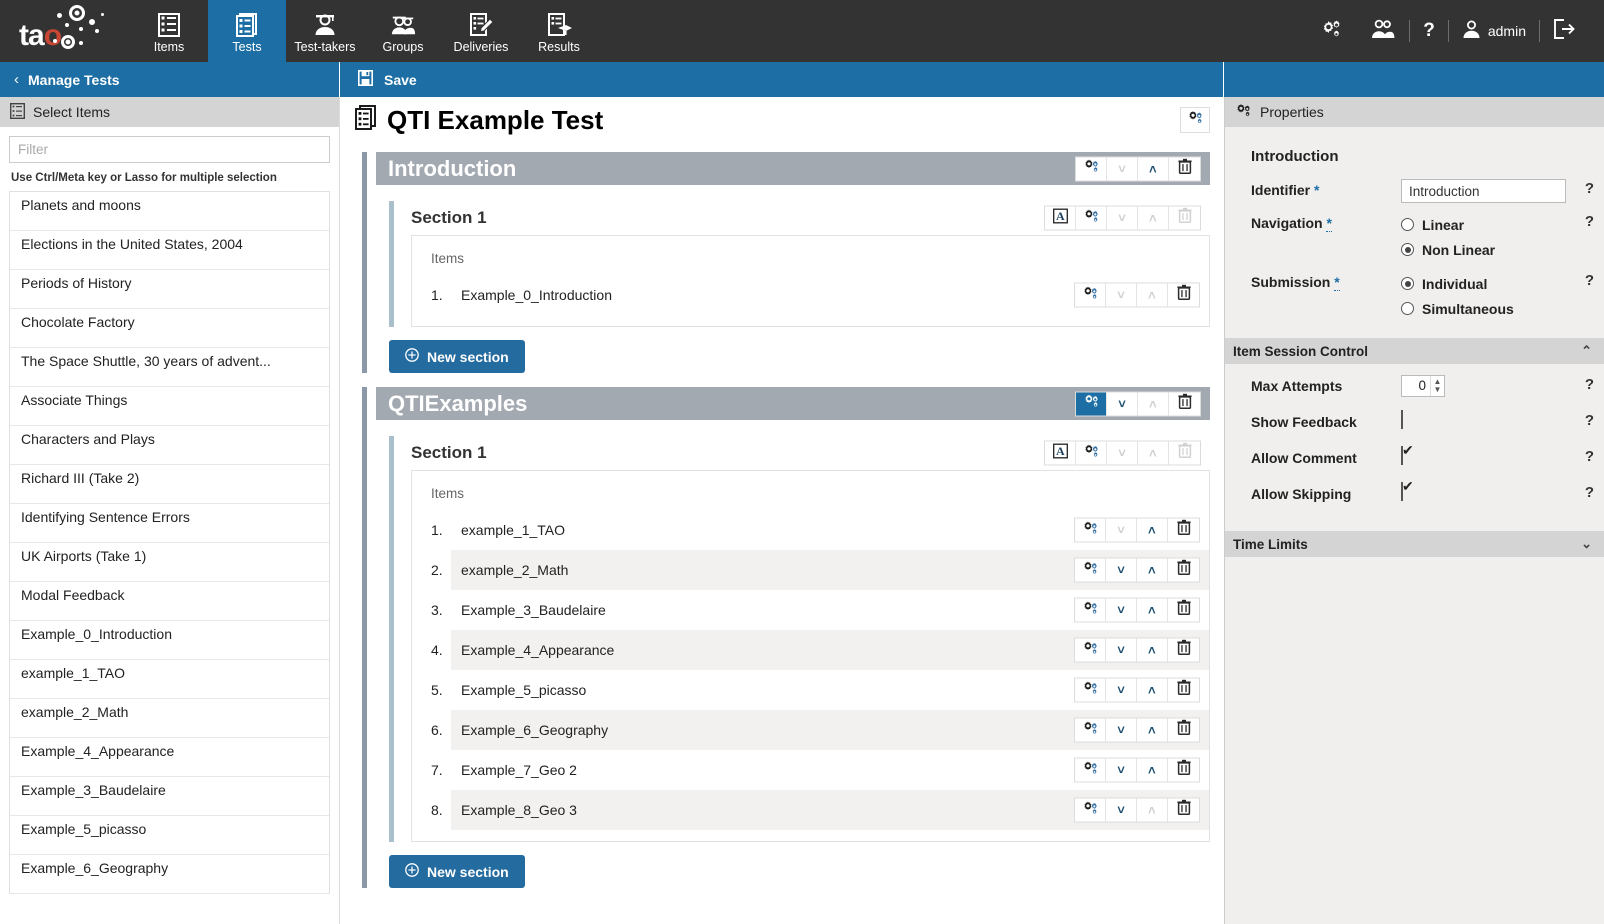 The height and width of the screenshot is (924, 1604). What do you see at coordinates (559, 31) in the screenshot?
I see `nav-item-results: Results` at bounding box center [559, 31].